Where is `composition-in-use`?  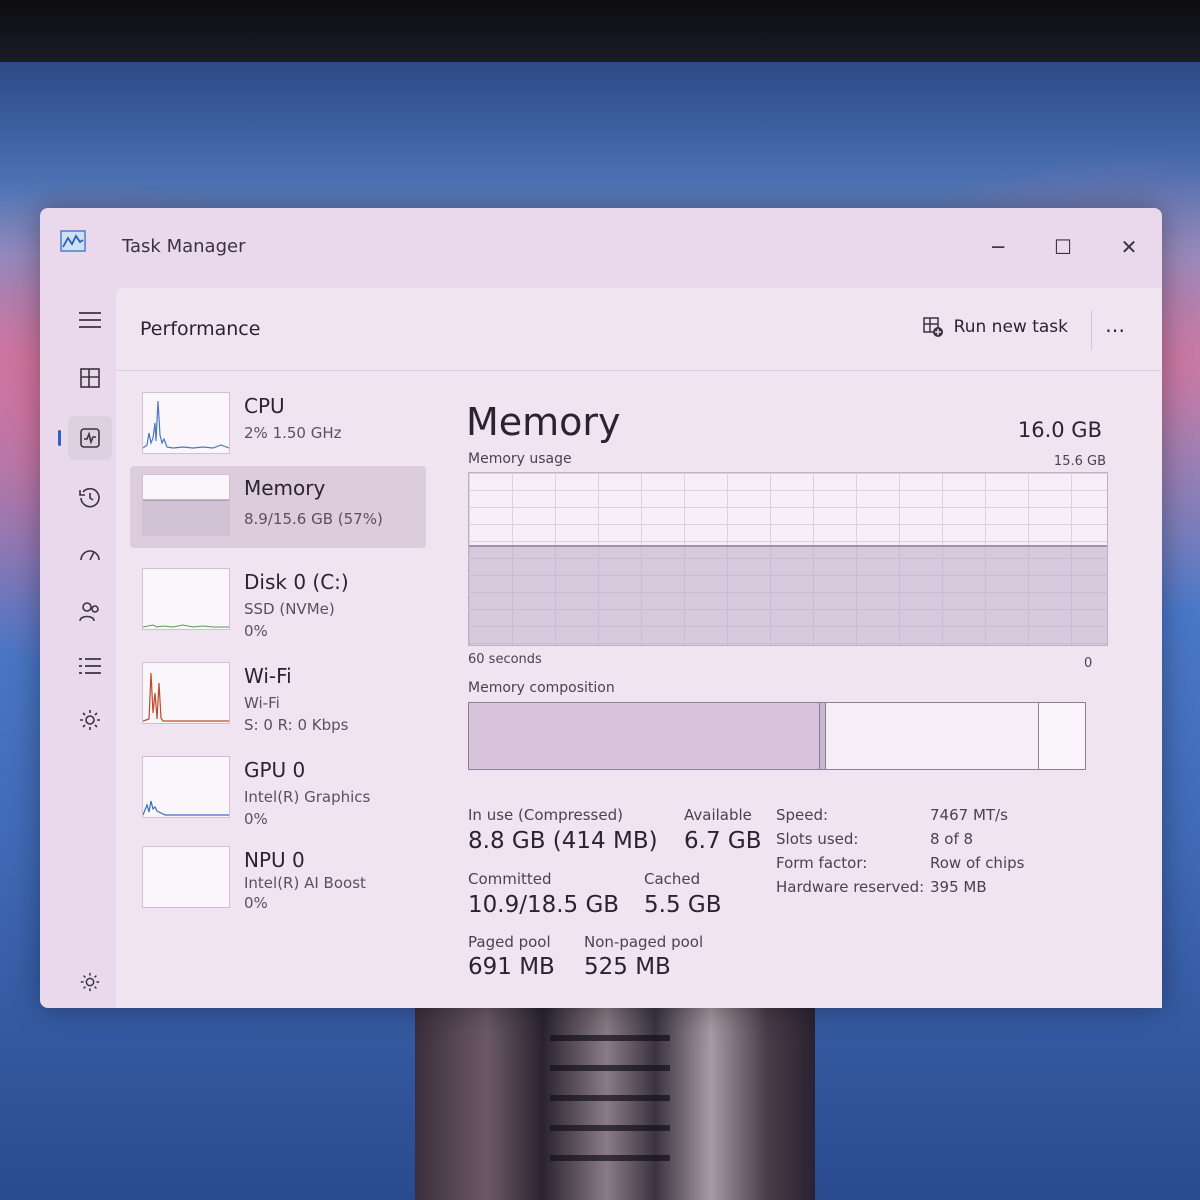
composition-in-use is located at coordinates (645, 736).